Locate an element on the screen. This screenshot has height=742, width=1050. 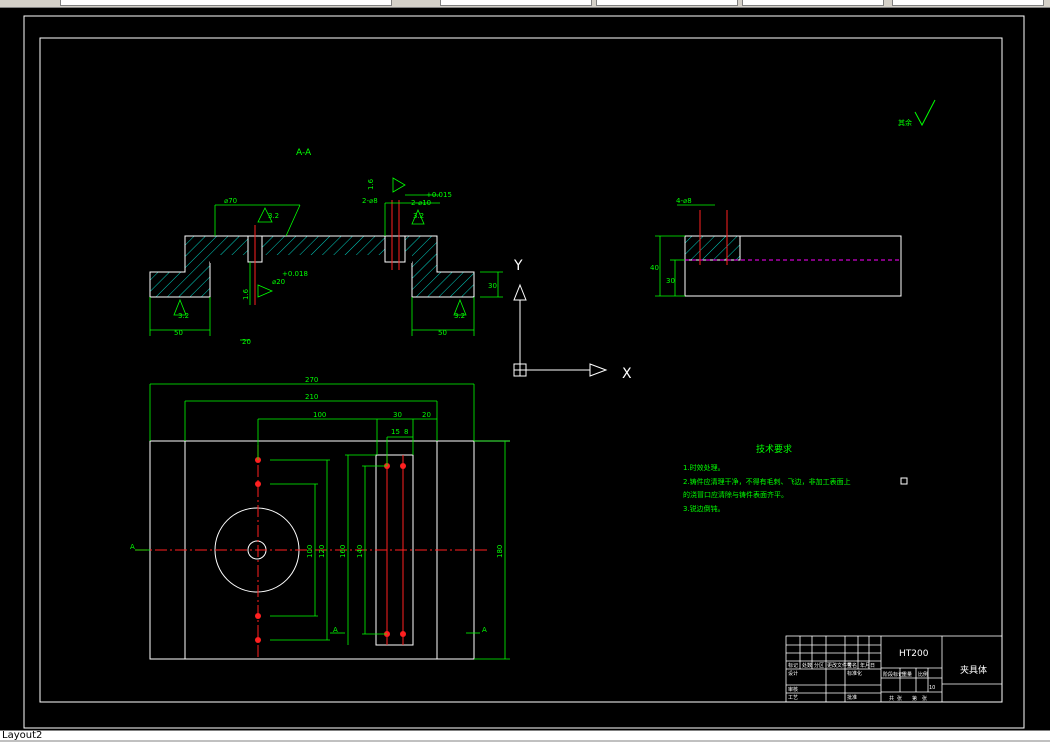
dim-w8: 8 is located at coordinates (406, 432).